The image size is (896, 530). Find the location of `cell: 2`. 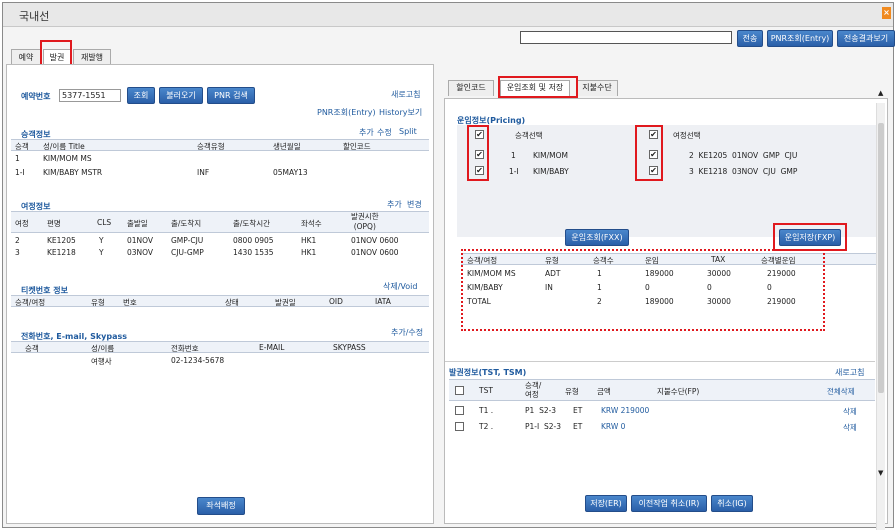

cell: 2 is located at coordinates (599, 301).